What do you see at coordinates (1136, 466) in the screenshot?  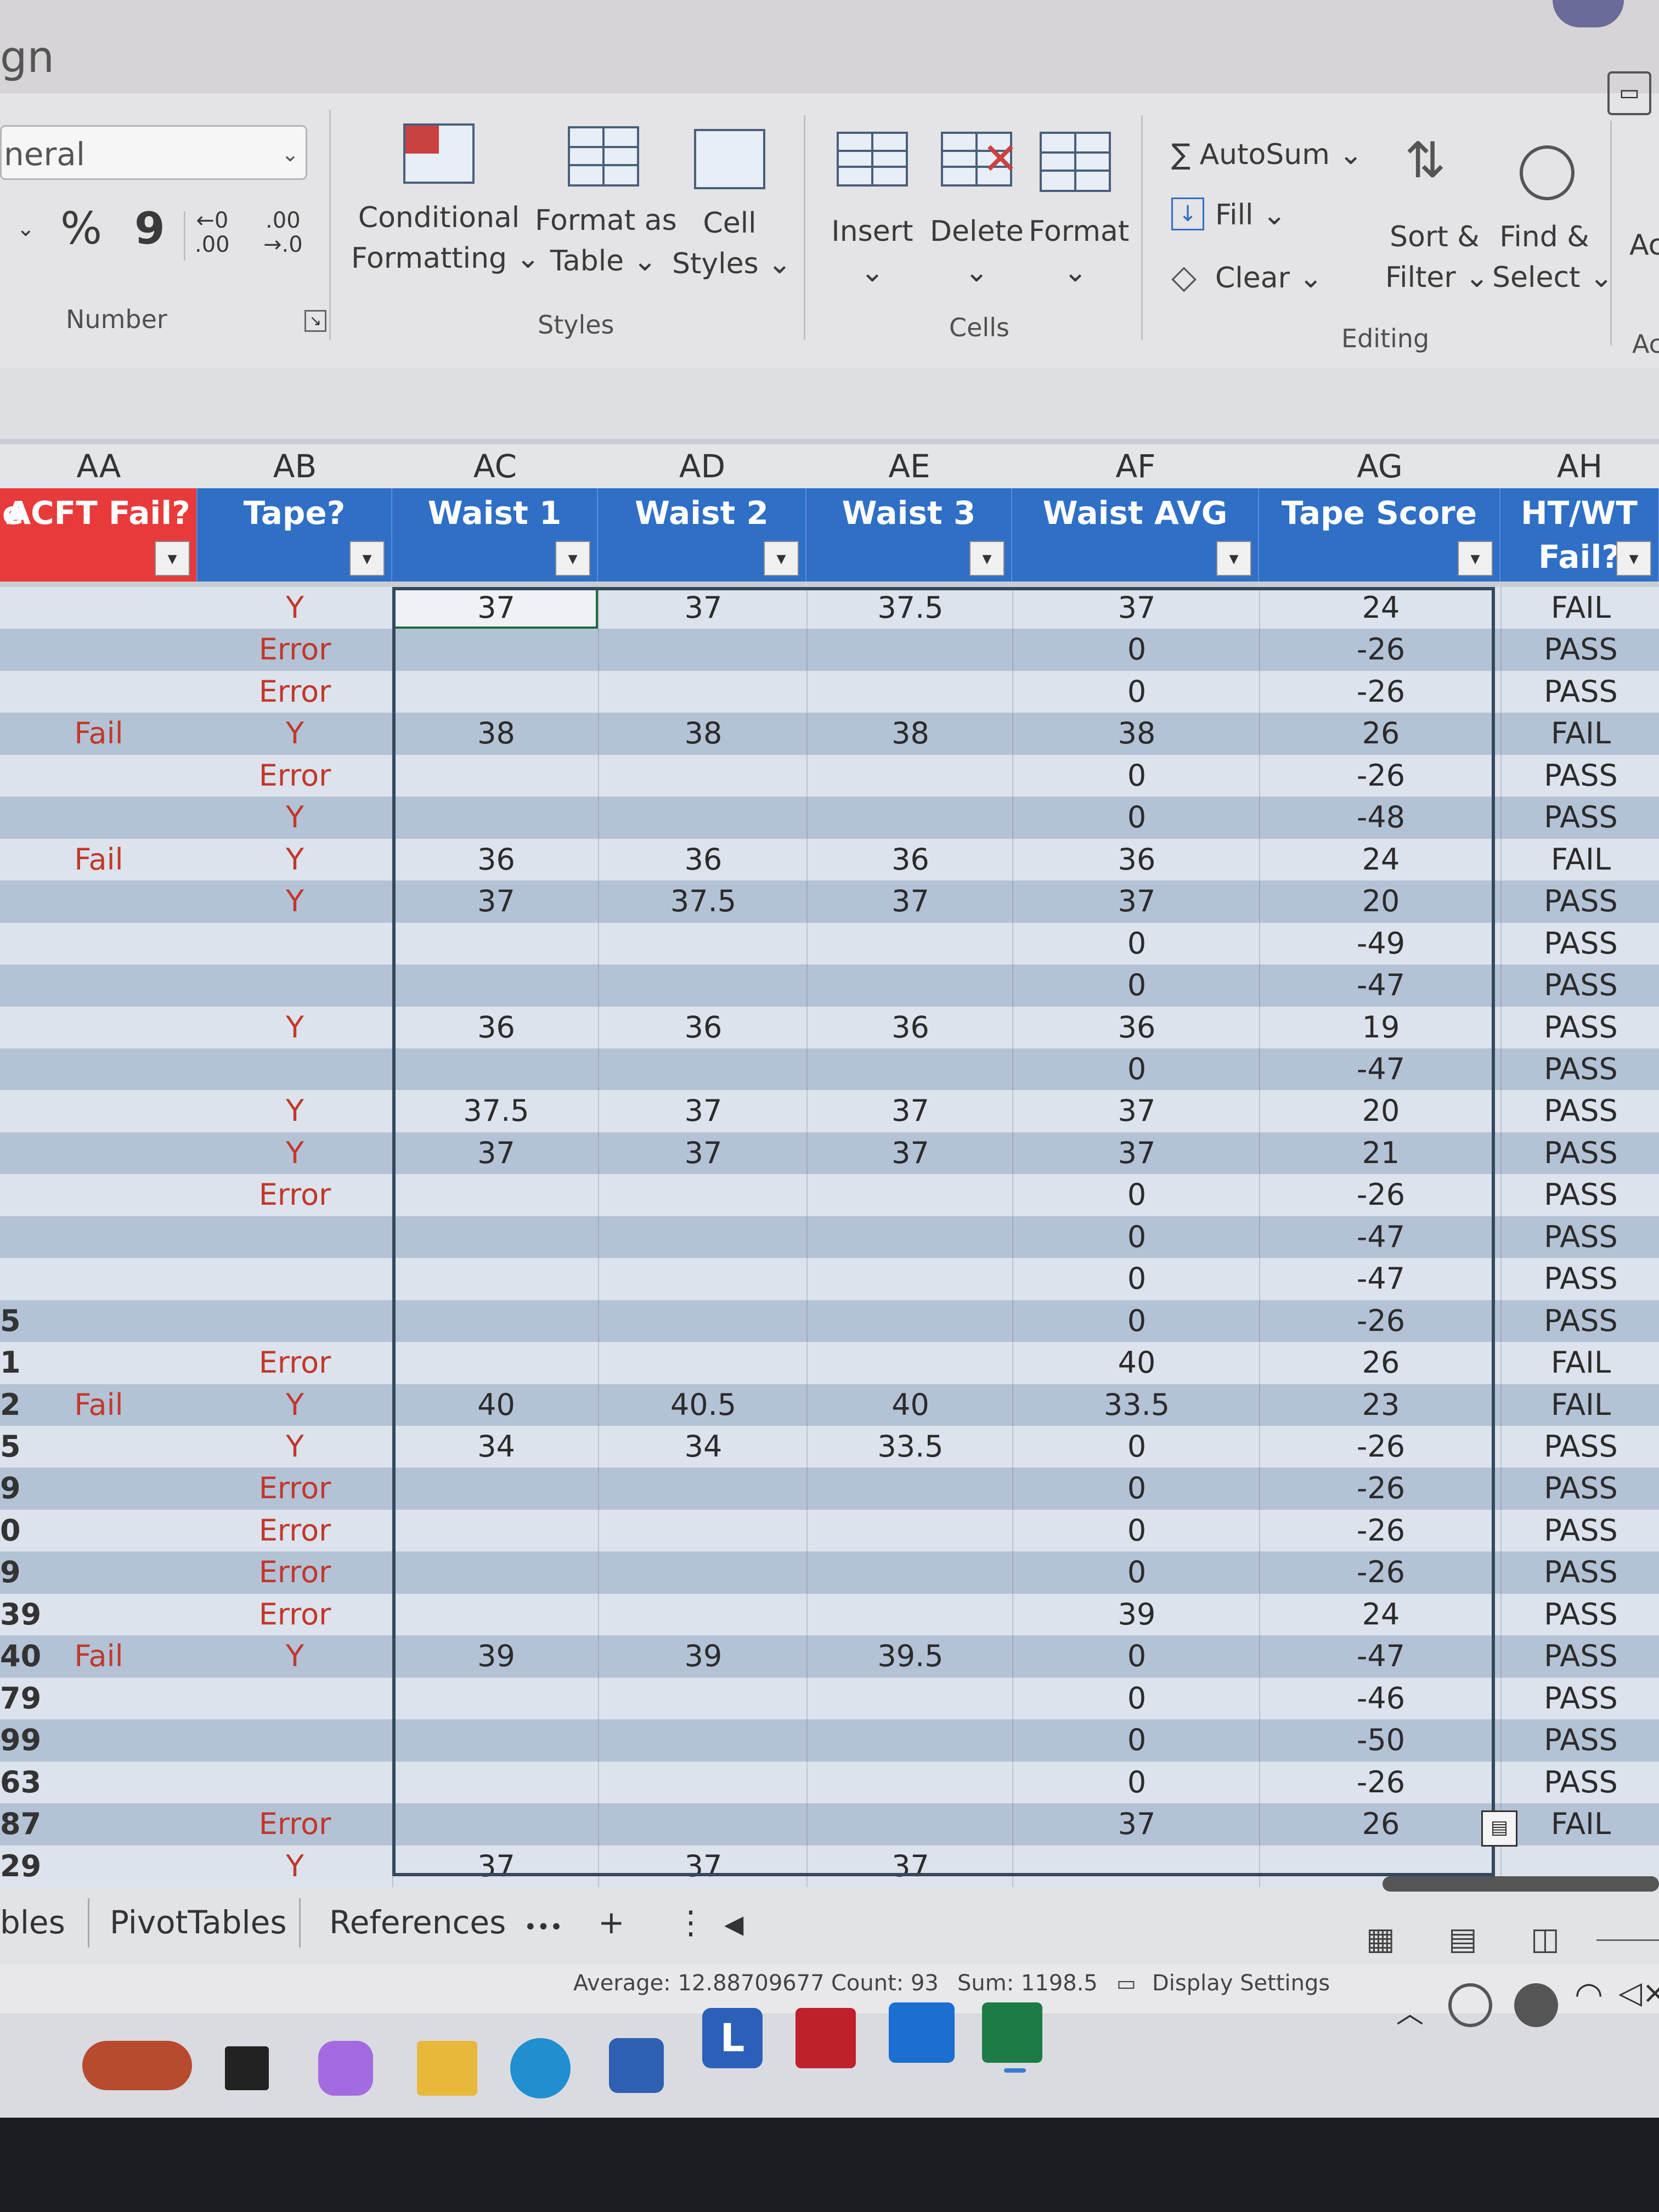 I see `column-header-af: AF` at bounding box center [1136, 466].